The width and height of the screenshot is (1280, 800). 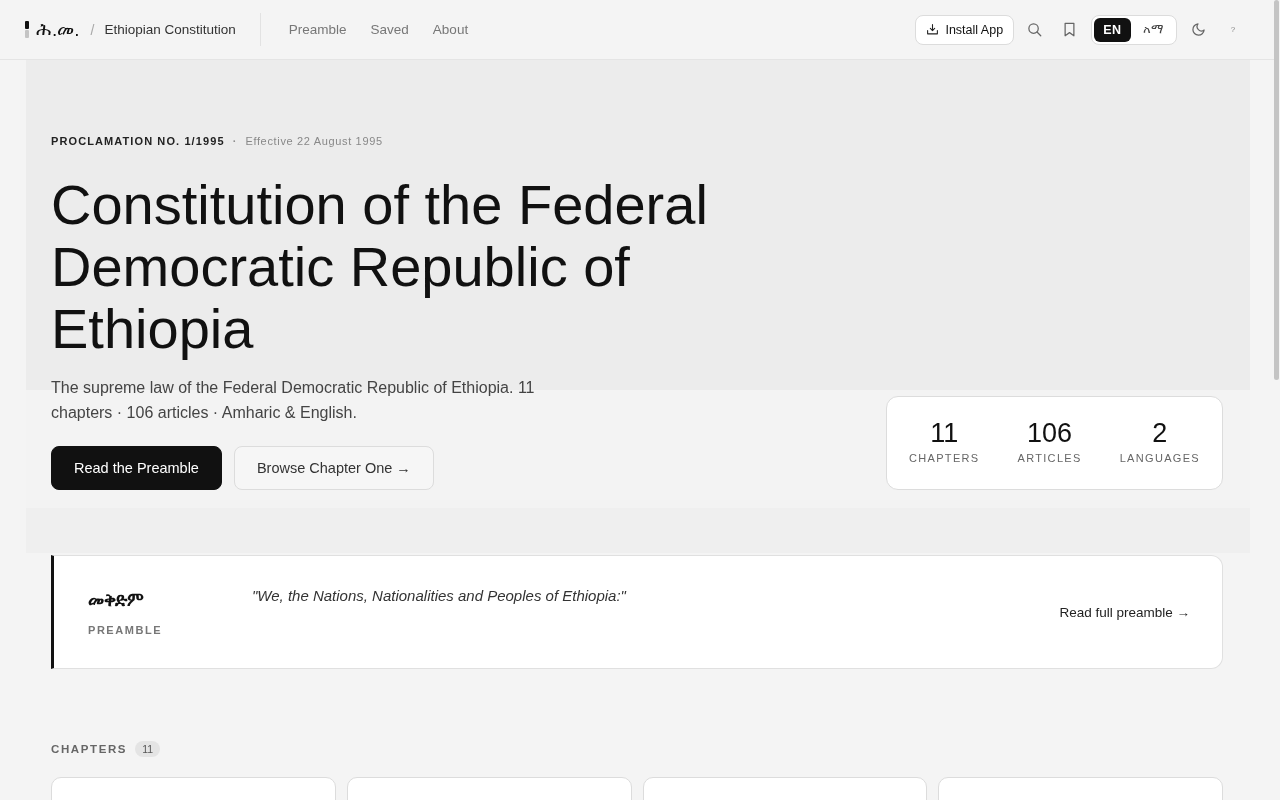 What do you see at coordinates (1233, 29) in the screenshot?
I see `help-button: ?` at bounding box center [1233, 29].